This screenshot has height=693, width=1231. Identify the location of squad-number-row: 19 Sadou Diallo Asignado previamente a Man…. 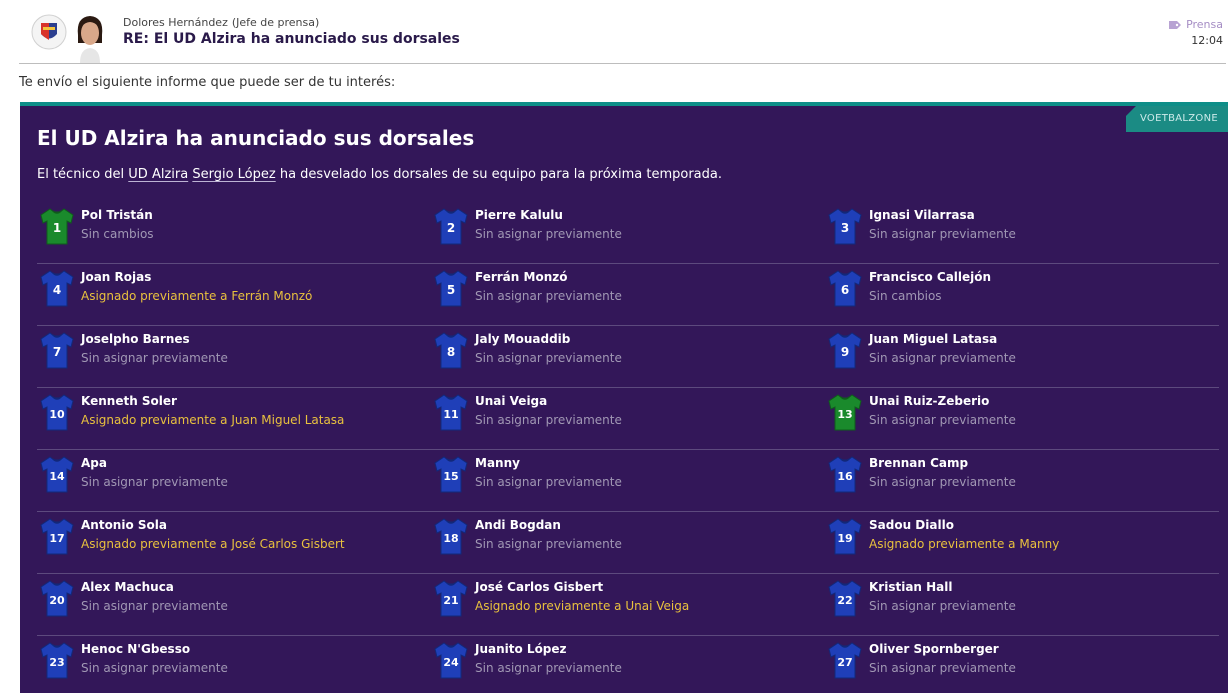
(1022, 543).